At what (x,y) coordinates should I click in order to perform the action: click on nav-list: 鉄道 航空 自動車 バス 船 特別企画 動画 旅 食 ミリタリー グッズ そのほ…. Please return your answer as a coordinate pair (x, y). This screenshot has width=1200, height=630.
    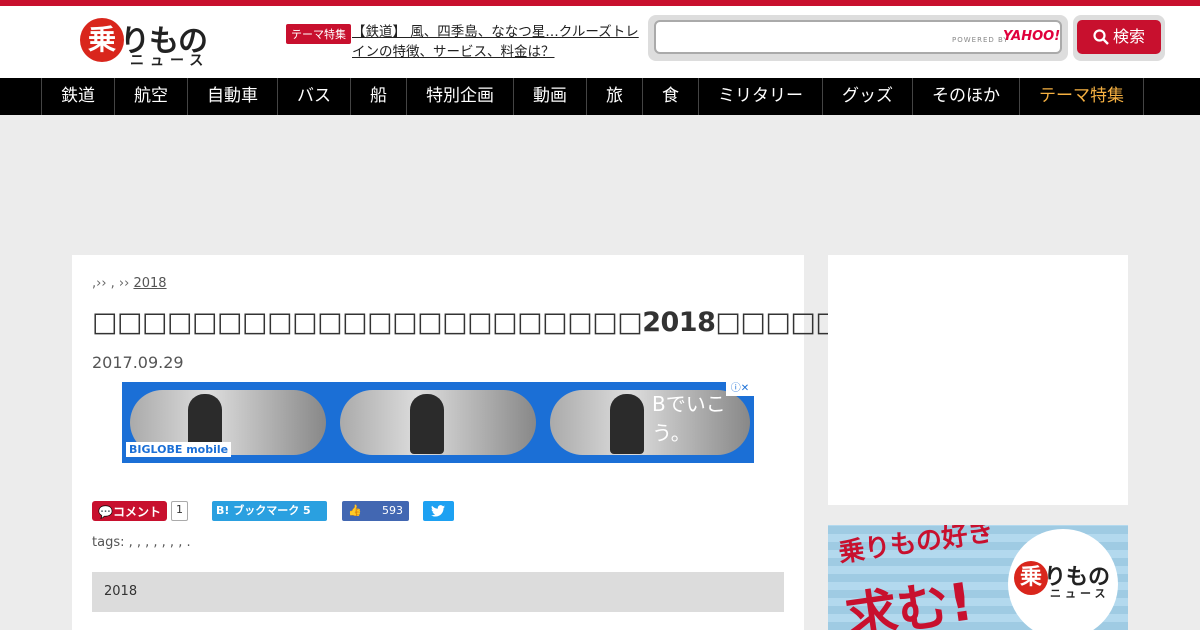
    Looking at the image, I should click on (592, 96).